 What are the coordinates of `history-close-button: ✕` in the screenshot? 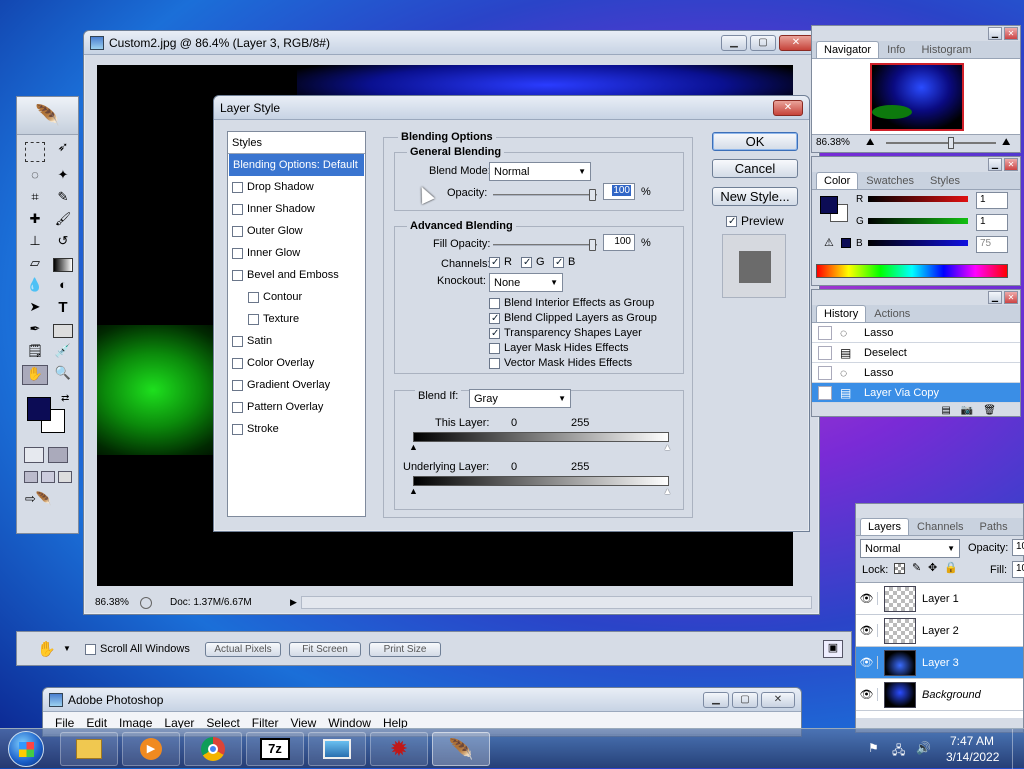 It's located at (1011, 297).